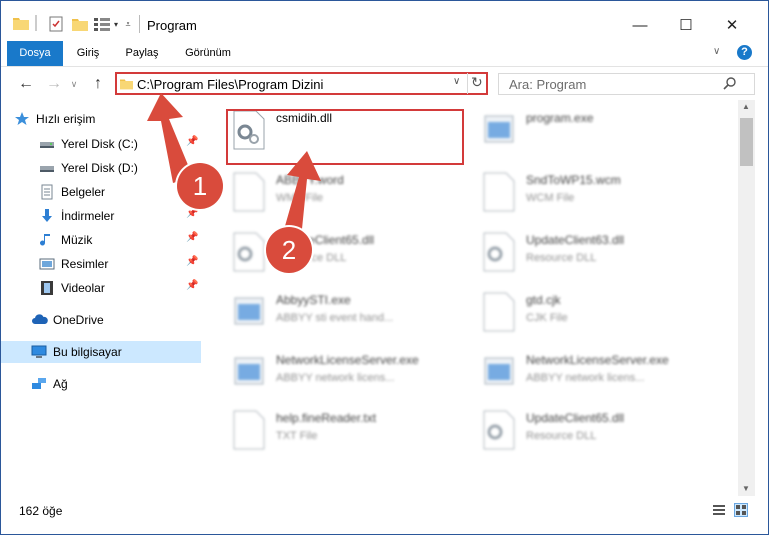 The width and height of the screenshot is (769, 535). I want to click on annotation-arrows, so click(234, 166).